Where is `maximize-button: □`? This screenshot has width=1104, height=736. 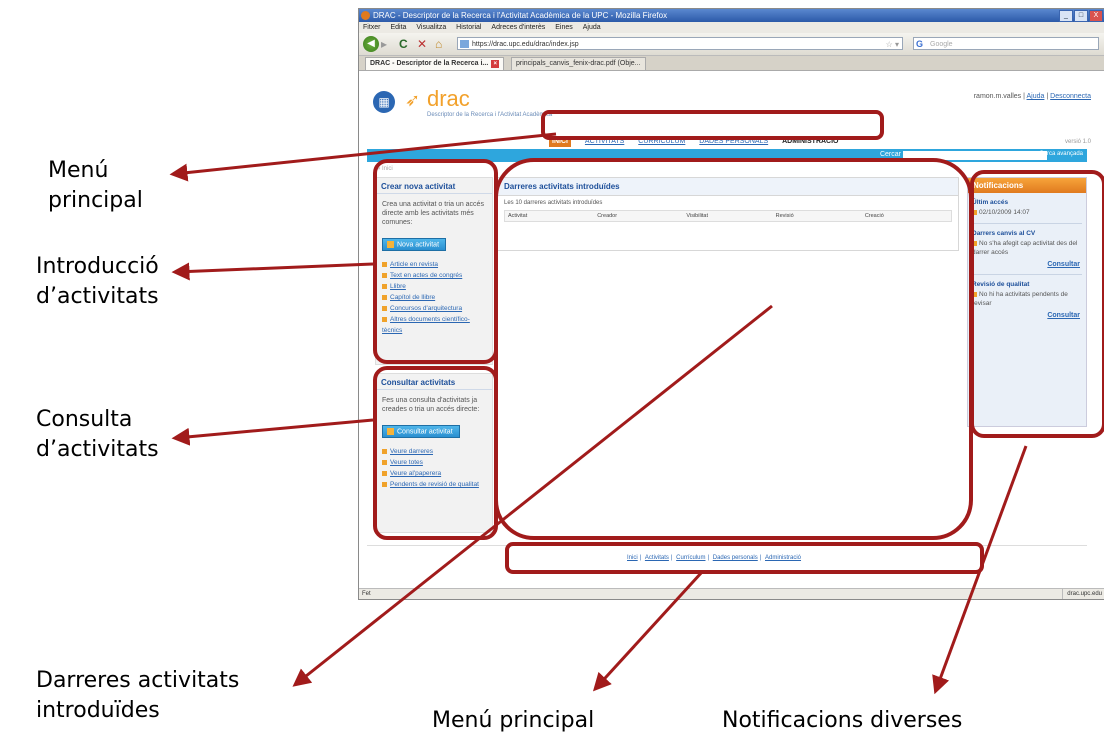 maximize-button: □ is located at coordinates (1081, 16).